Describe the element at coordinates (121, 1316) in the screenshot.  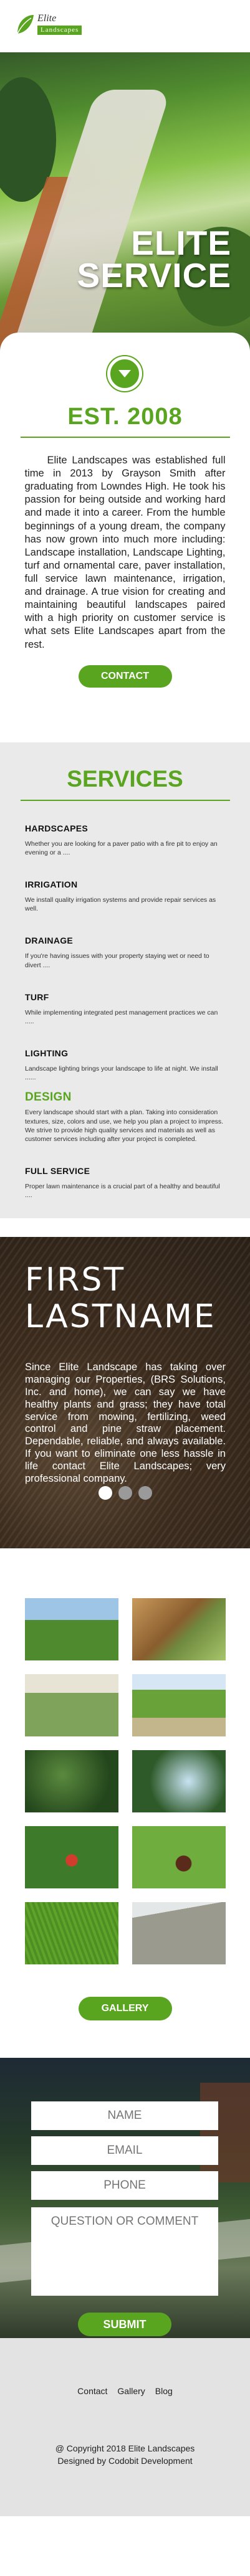
I see `testimonial-last-name: LASTNAME` at that location.